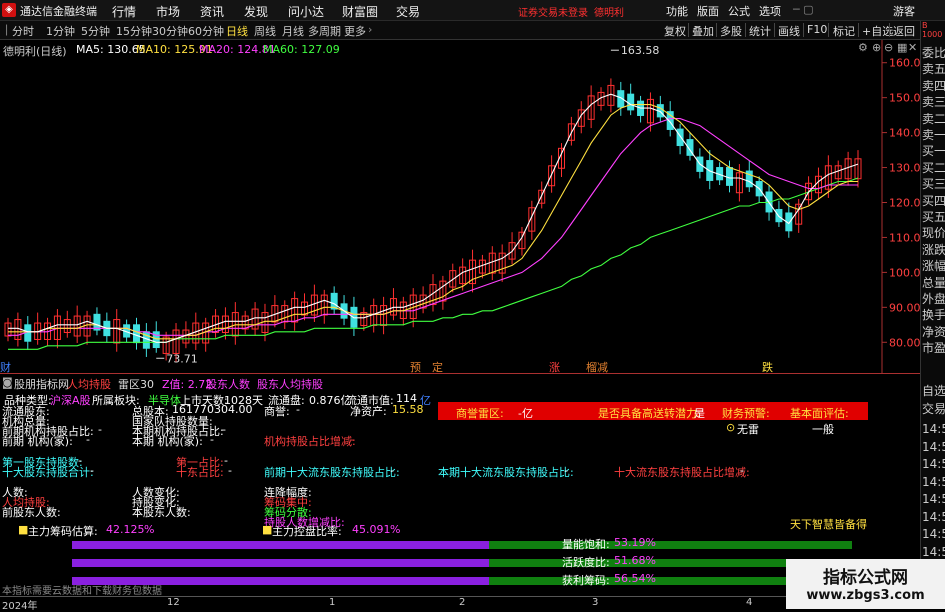 Image resolution: width=945 pixels, height=612 pixels. Describe the element at coordinates (595, 602) in the screenshot. I see `date-label: 3` at that location.